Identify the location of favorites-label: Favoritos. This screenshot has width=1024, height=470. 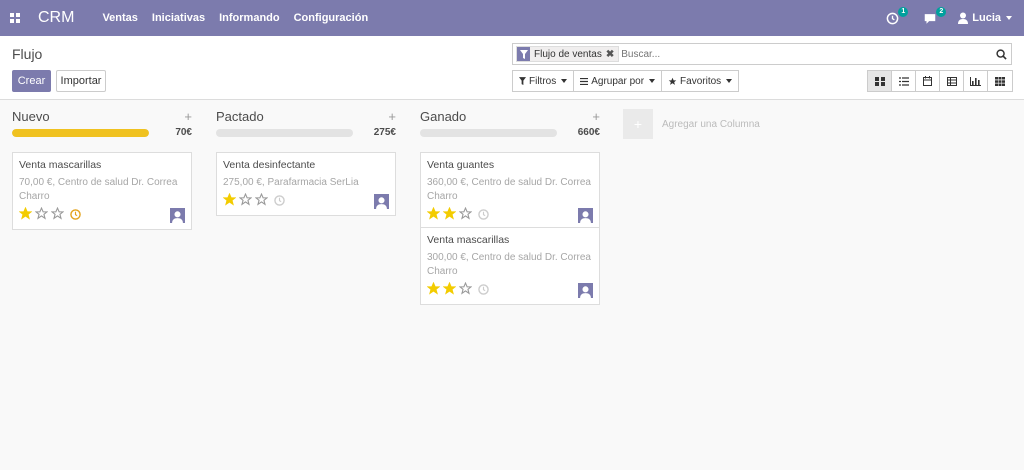
(701, 81).